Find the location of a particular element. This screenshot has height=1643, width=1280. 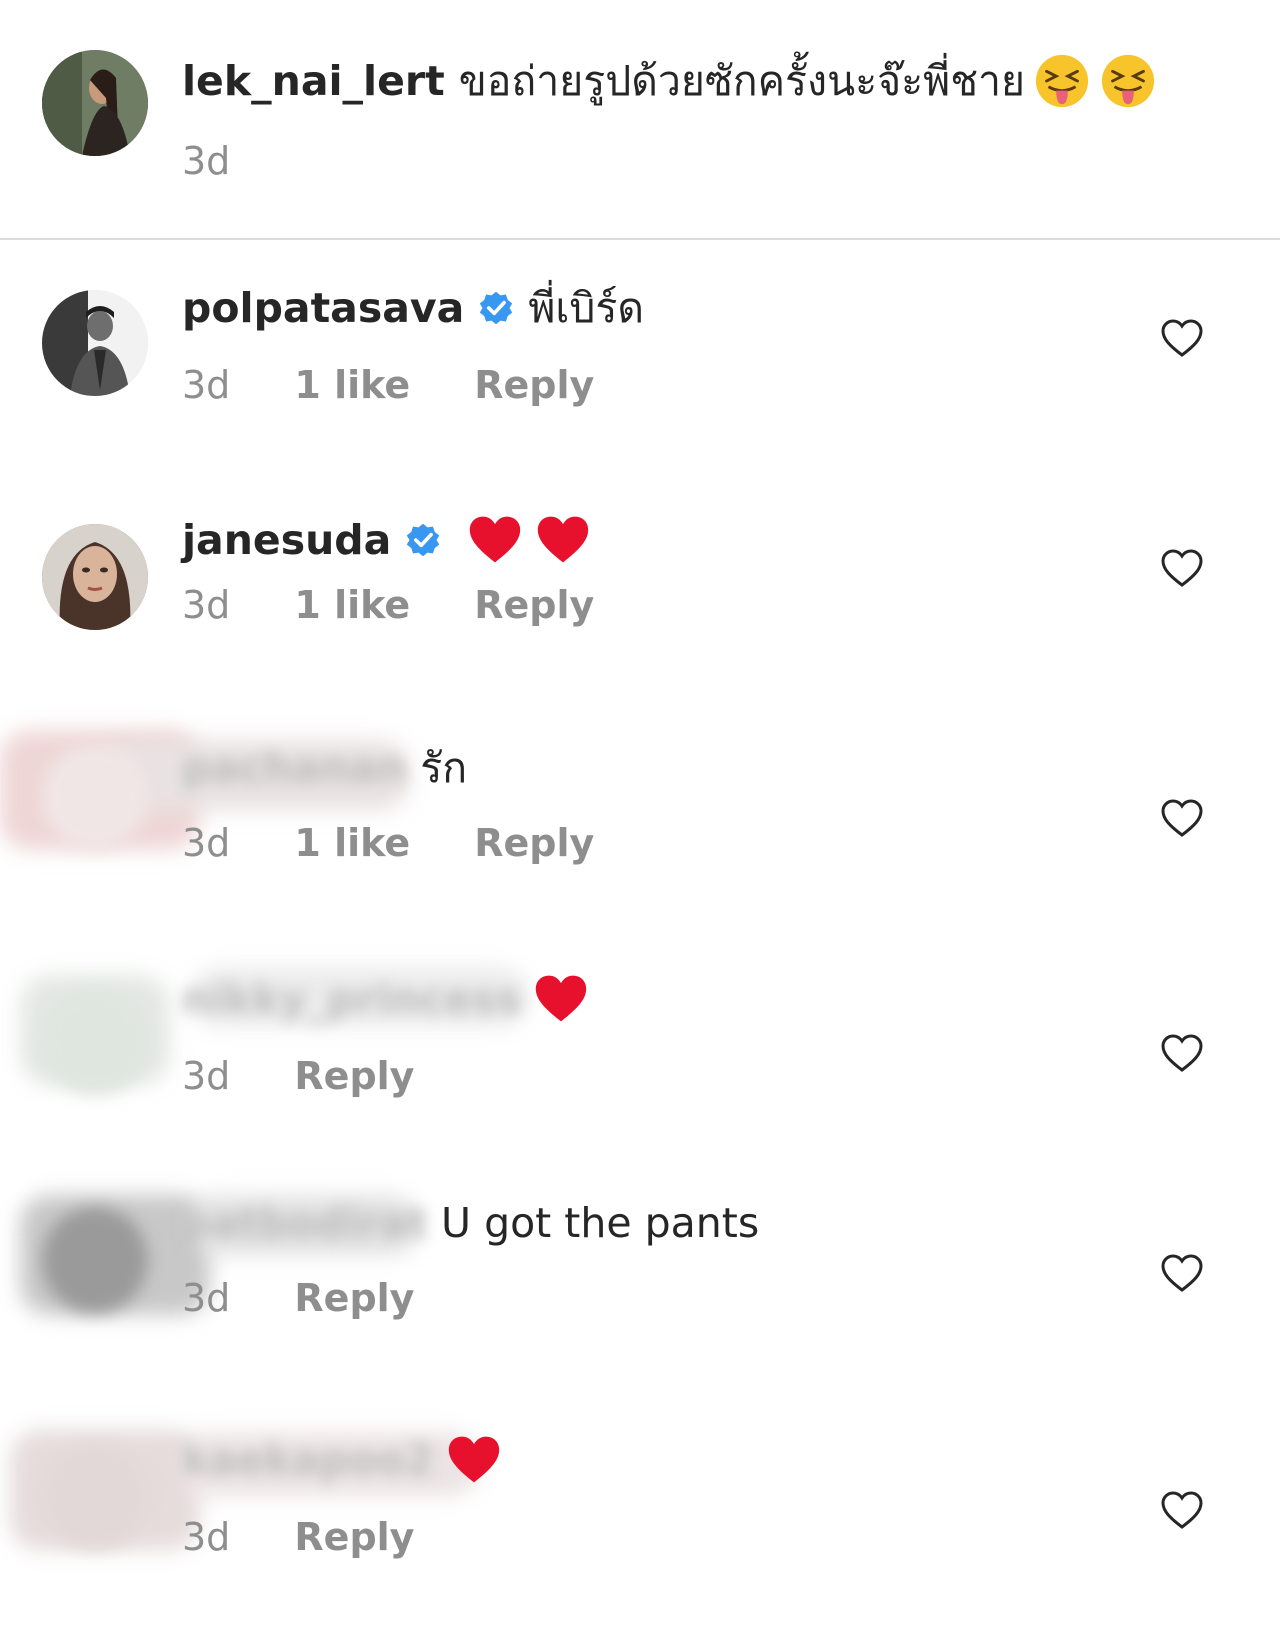

comment-line: kaekapoo2 is located at coordinates (342, 1460).